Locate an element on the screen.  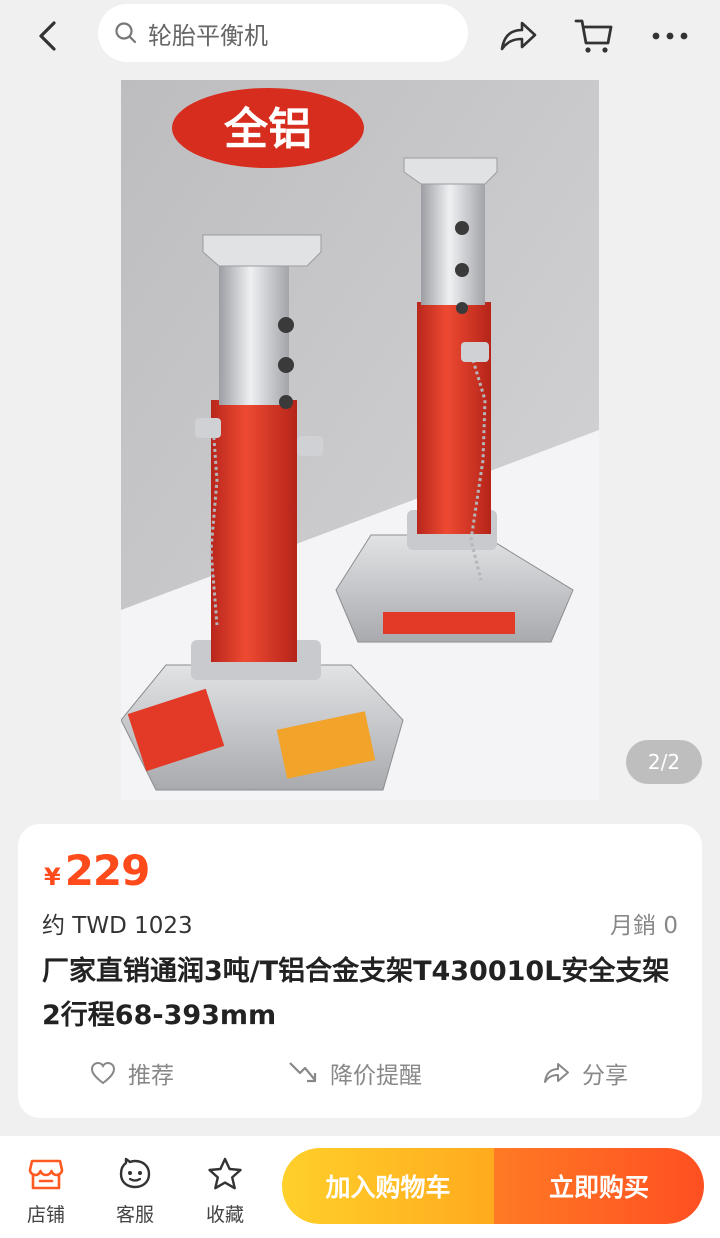
star-icon is located at coordinates (225, 1173).